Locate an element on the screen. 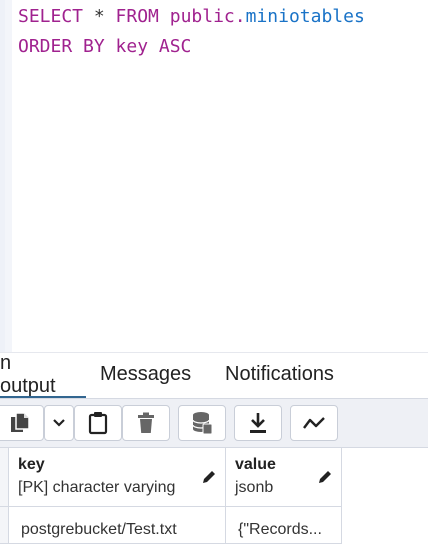 This screenshot has height=558, width=428. delete-button is located at coordinates (146, 423).